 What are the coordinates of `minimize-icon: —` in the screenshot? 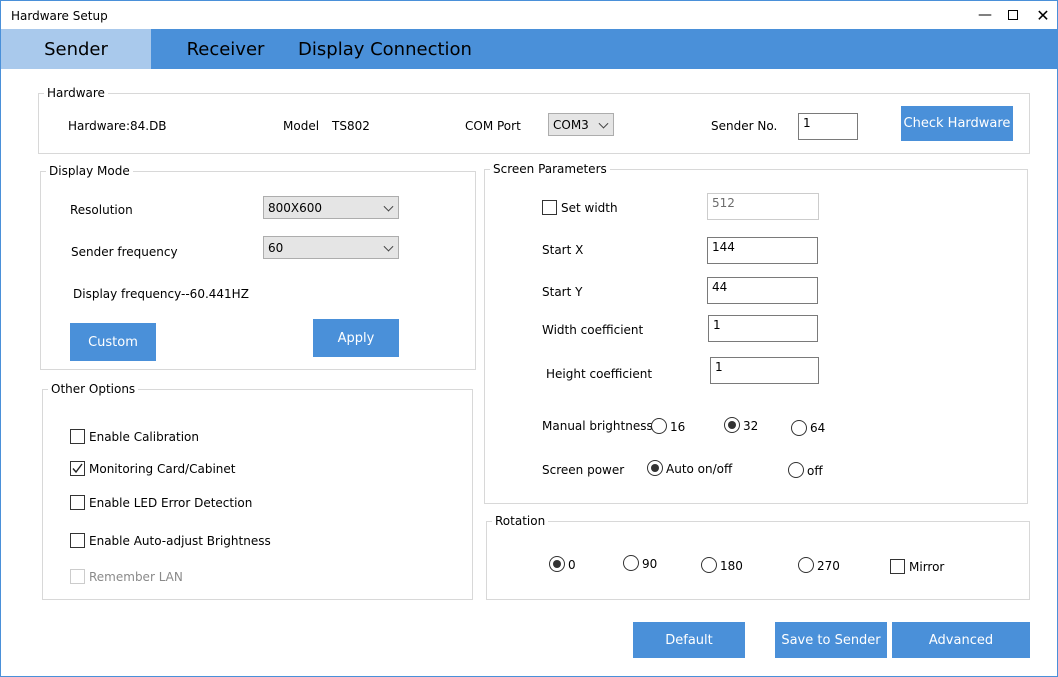 It's located at (985, 15).